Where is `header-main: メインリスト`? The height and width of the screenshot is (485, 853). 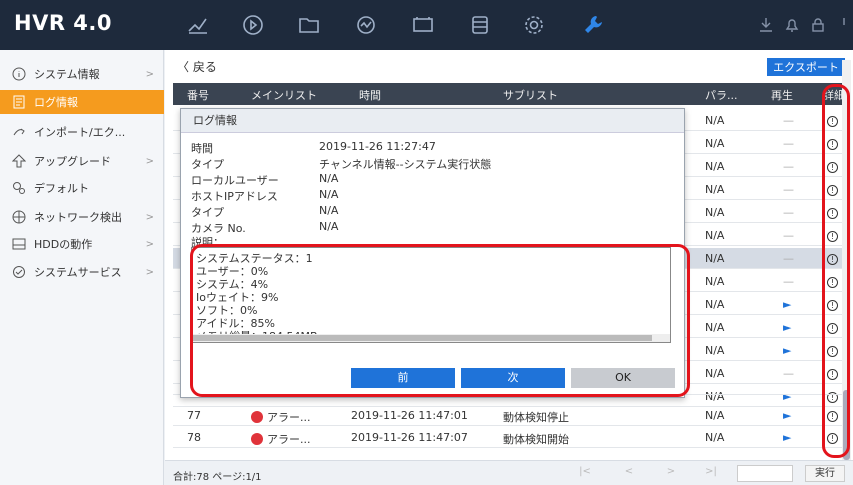
header-main: メインリスト is located at coordinates (284, 95).